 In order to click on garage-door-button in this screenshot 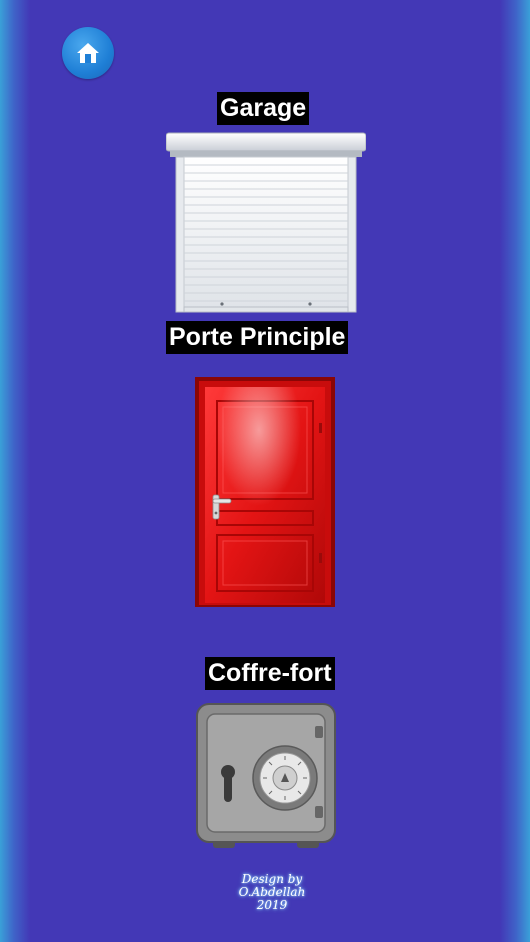, I will do `click(266, 222)`.